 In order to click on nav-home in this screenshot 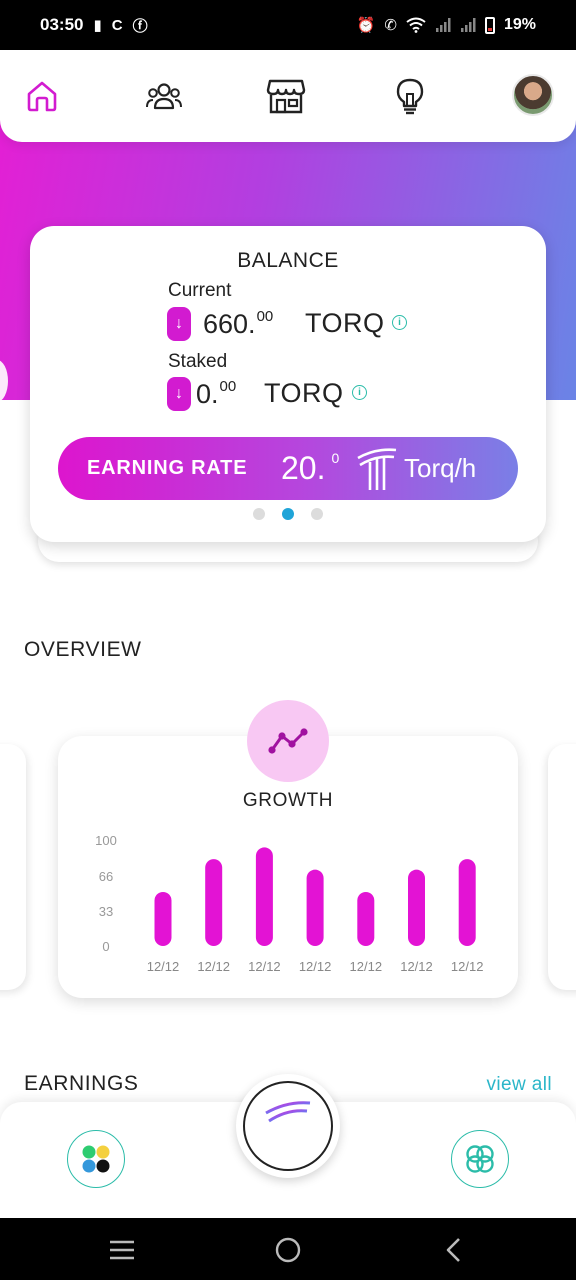, I will do `click(42, 96)`.